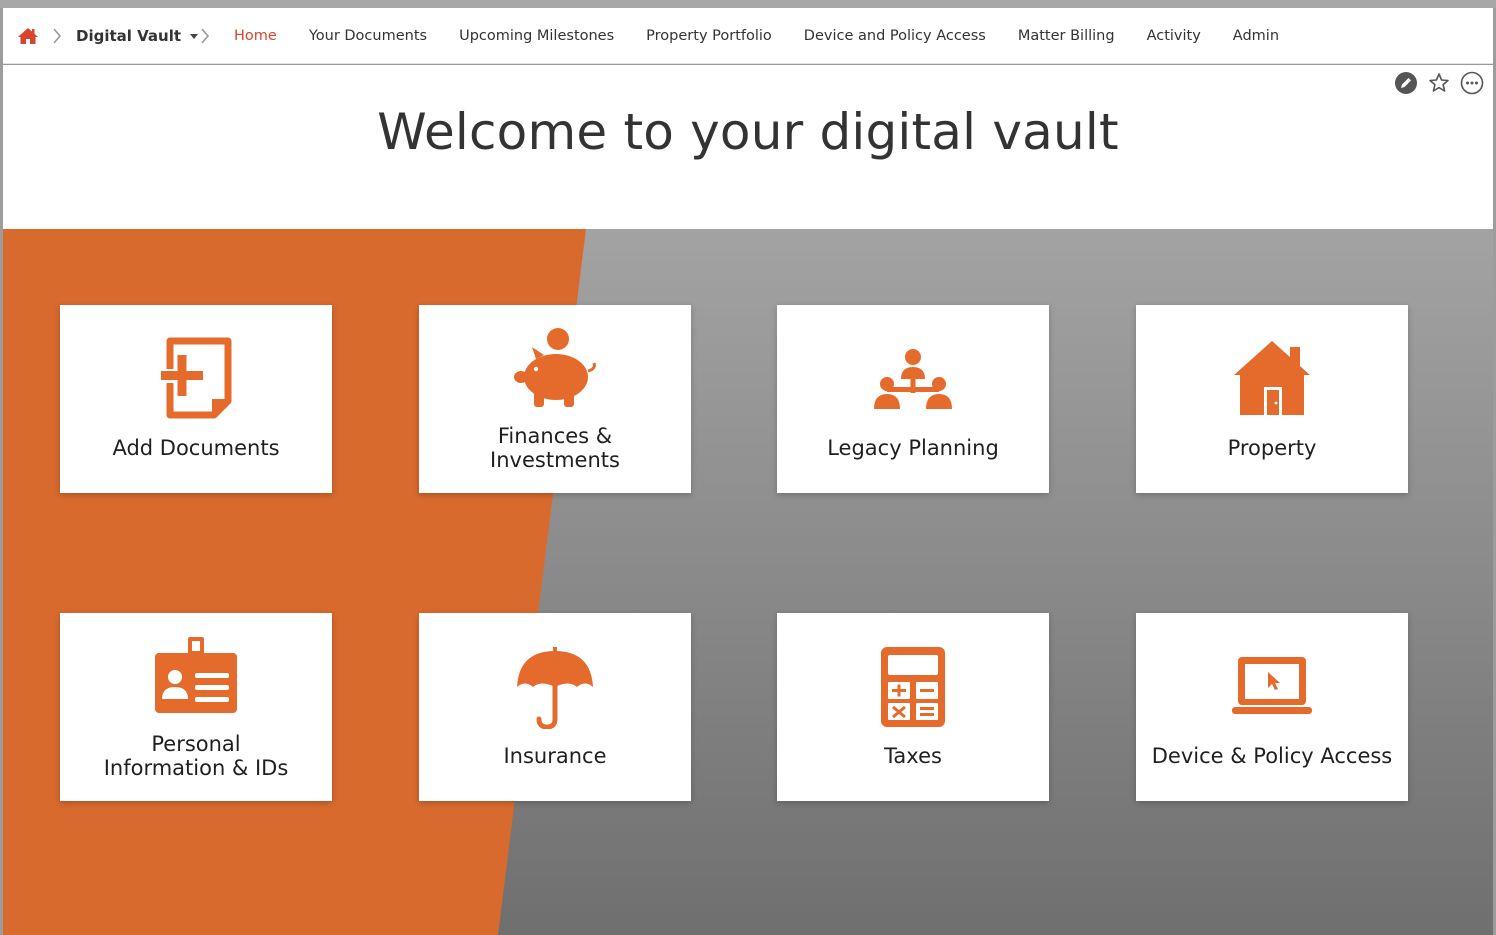 This screenshot has height=935, width=1496. I want to click on tile-label: Insurance, so click(555, 756).